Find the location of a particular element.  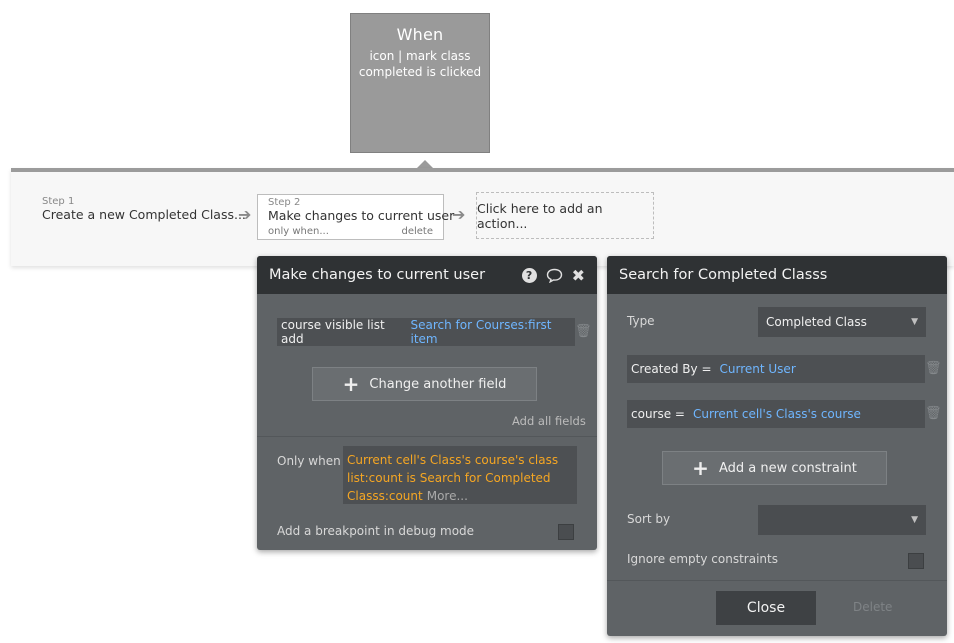

field-value: Search for Courses:first item is located at coordinates (490, 332).